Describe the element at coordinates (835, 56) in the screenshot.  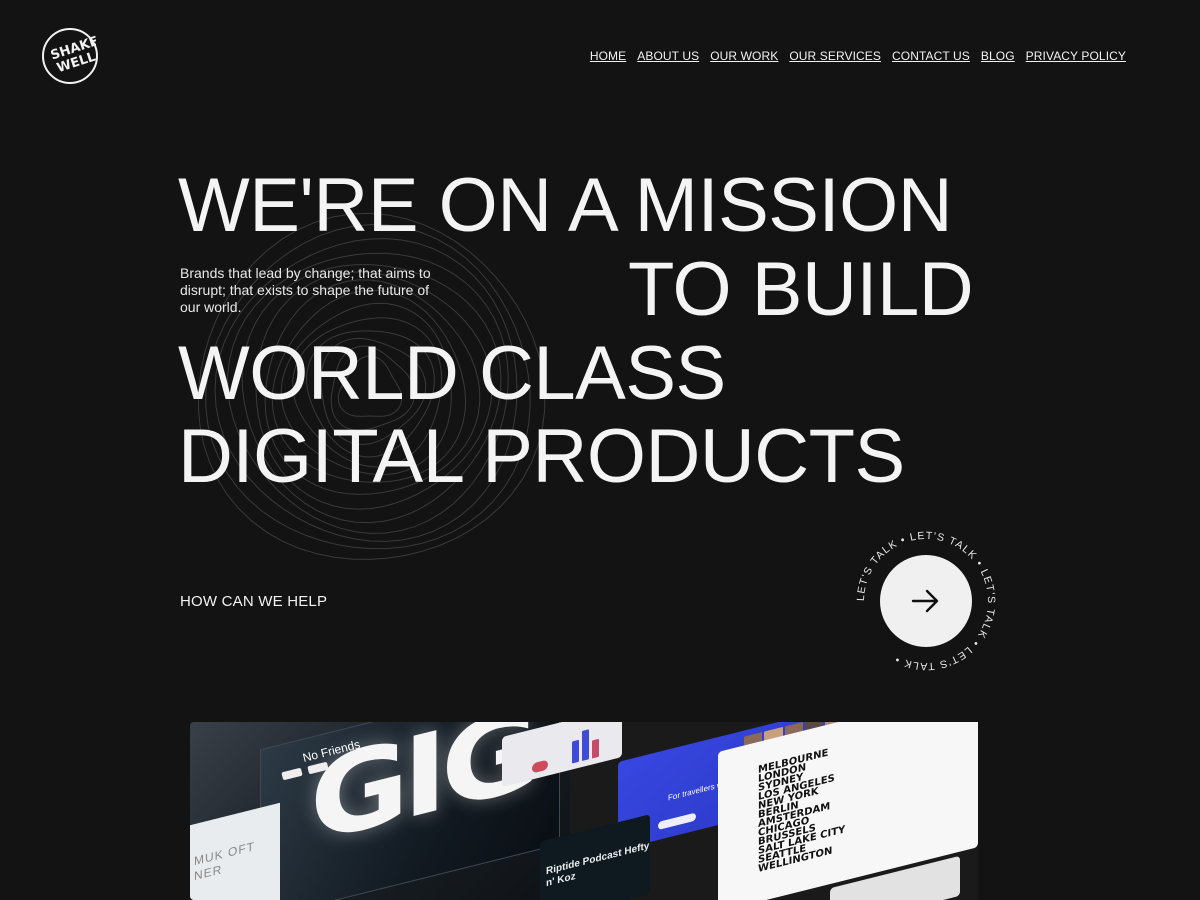
I see `nav-our-services: OUR SERVICES` at that location.